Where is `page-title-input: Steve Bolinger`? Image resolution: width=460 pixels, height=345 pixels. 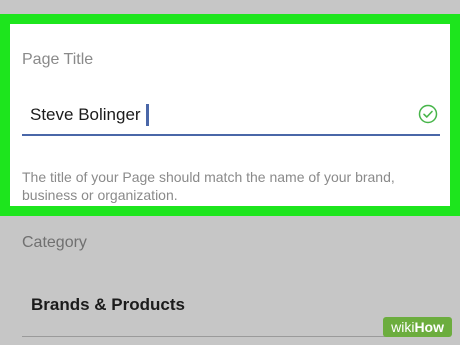 page-title-input: Steve Bolinger is located at coordinates (231, 118).